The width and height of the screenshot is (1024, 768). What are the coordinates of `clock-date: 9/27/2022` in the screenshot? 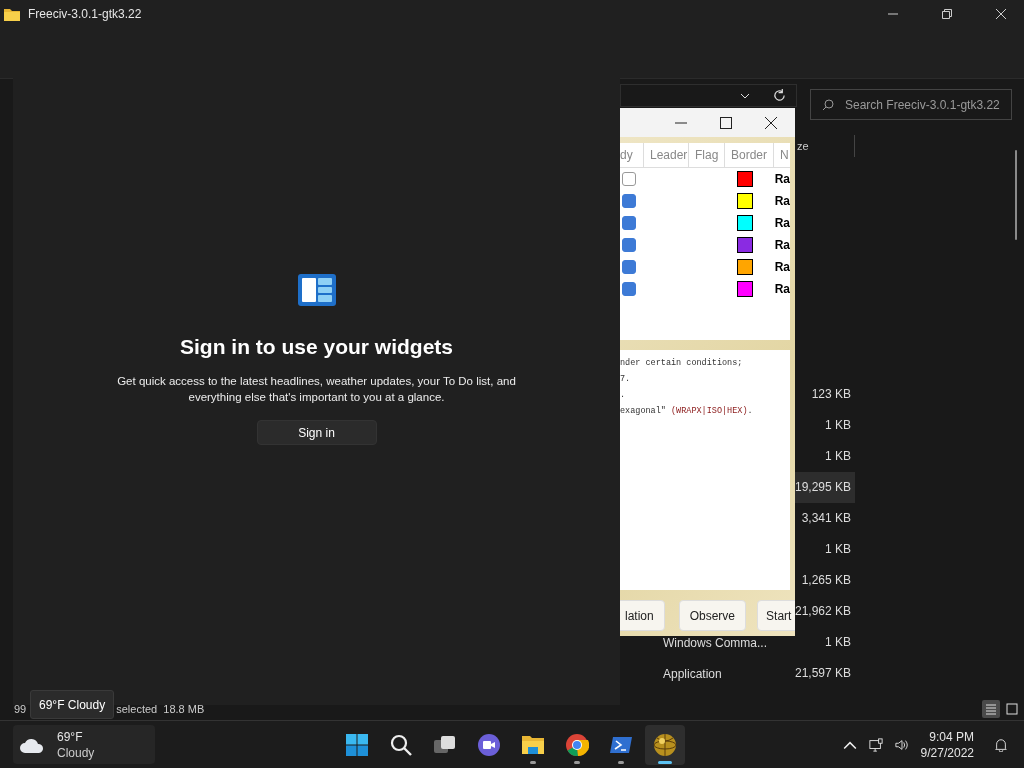 It's located at (947, 752).